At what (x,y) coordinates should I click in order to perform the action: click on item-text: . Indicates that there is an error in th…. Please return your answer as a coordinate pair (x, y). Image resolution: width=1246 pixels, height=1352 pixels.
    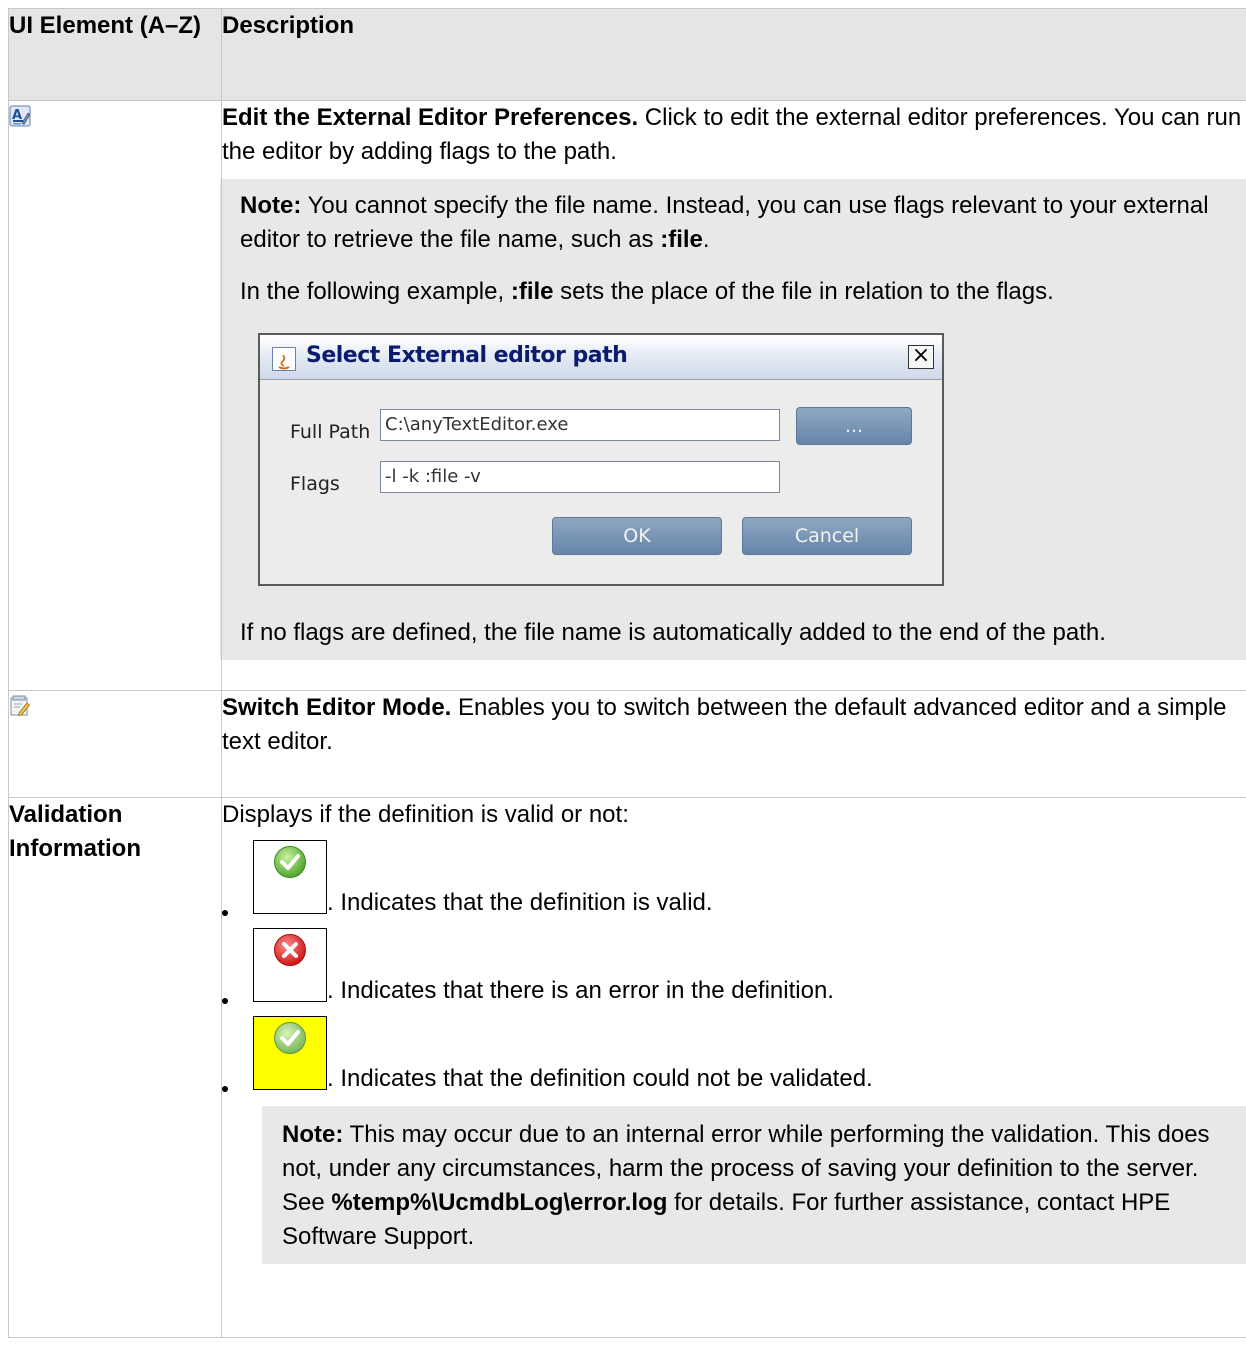
    Looking at the image, I should click on (580, 990).